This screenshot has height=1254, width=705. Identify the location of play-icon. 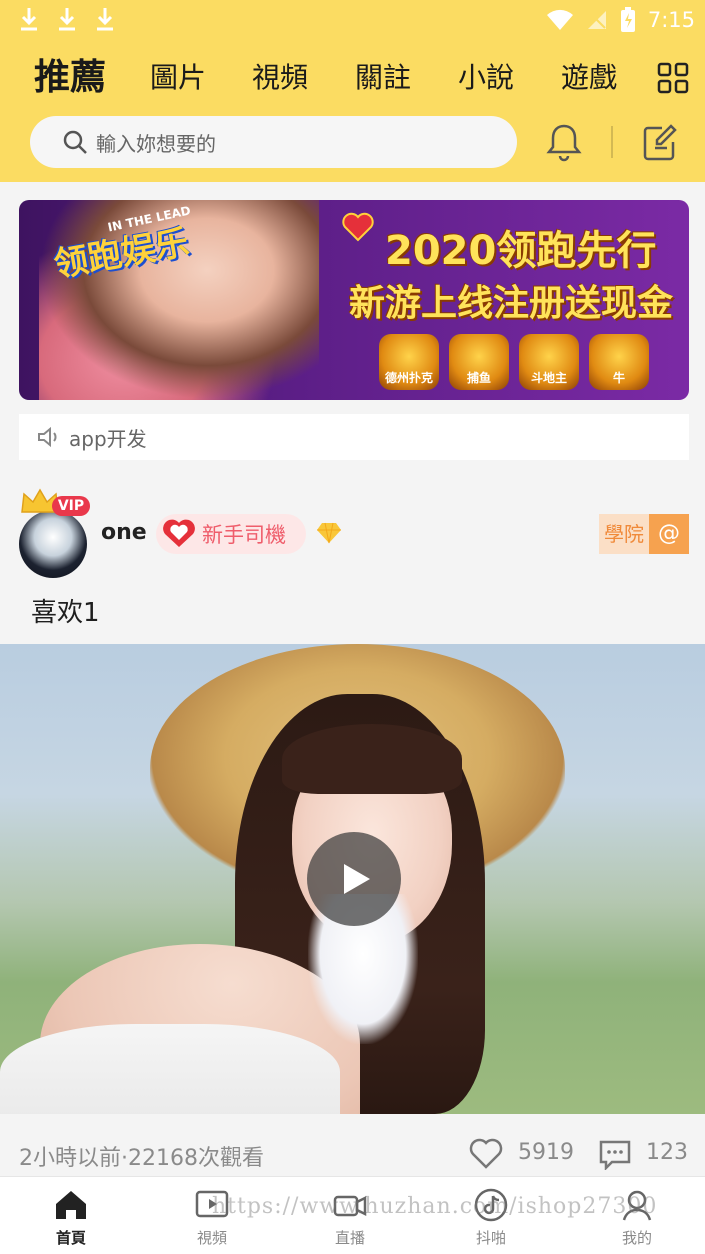
(357, 879).